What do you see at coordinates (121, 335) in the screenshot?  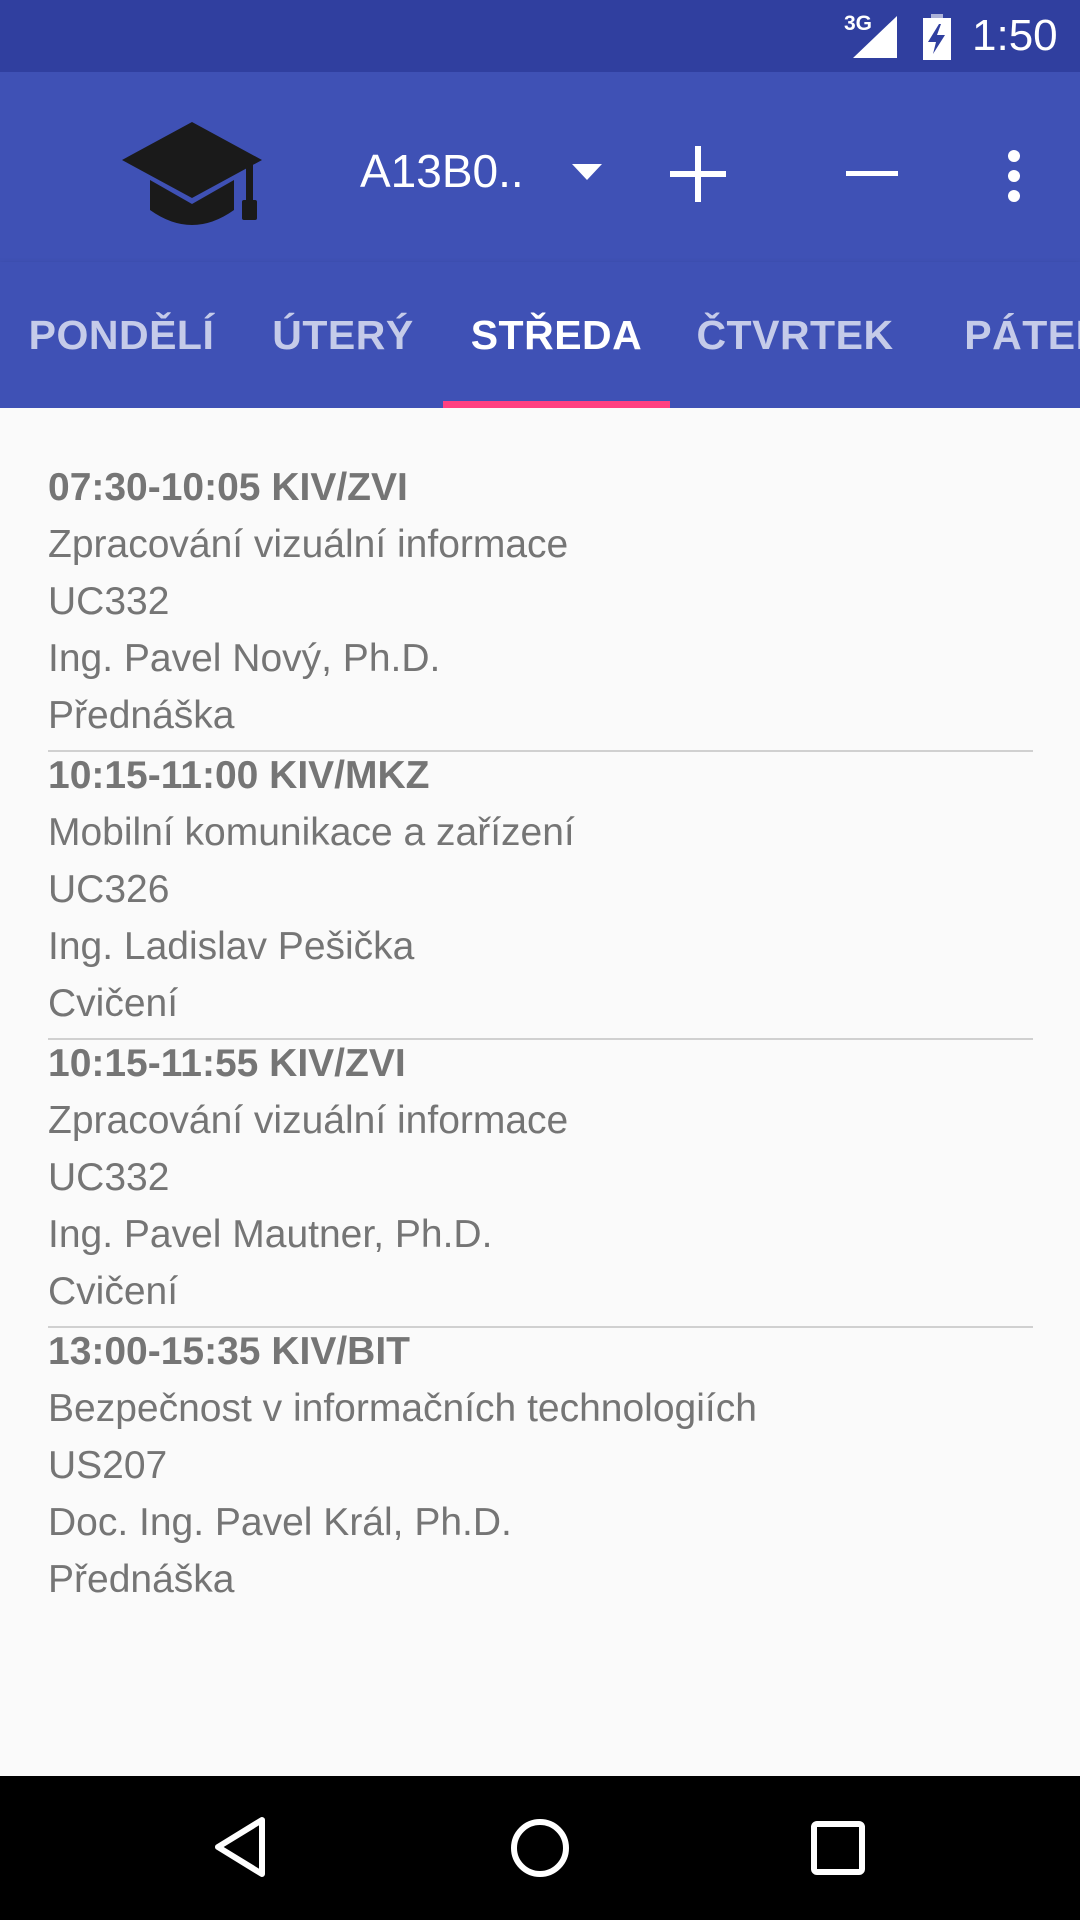 I see `tab-monday: PONDĚLÍ` at bounding box center [121, 335].